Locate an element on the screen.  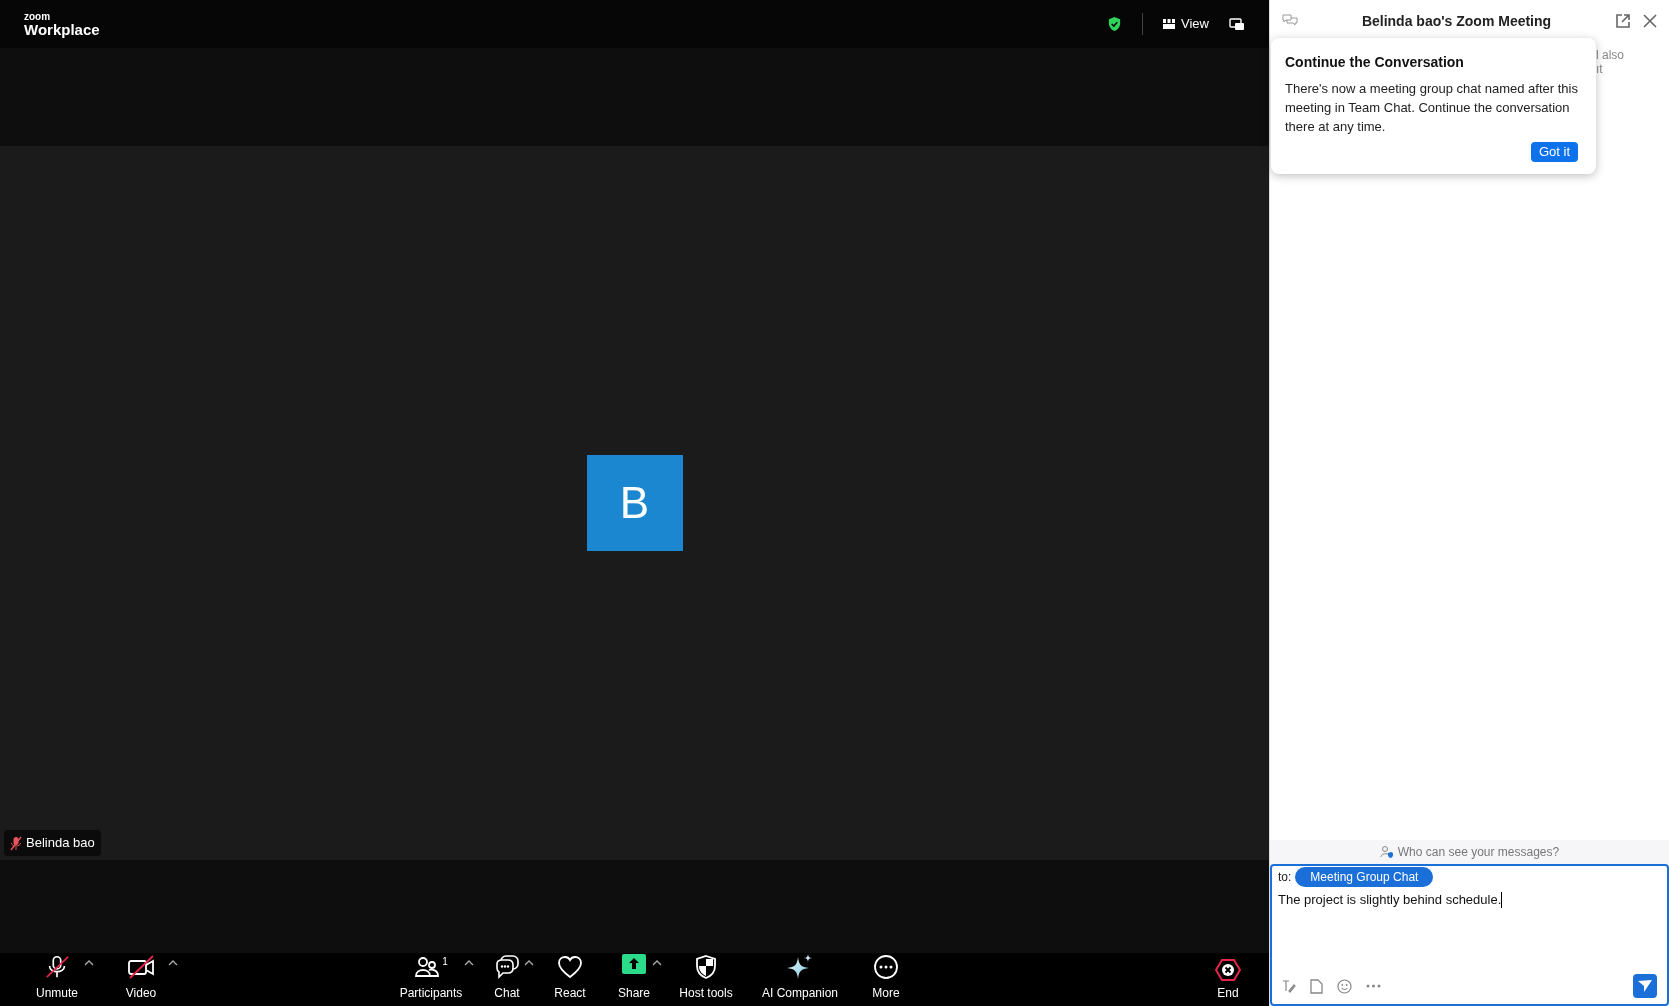
popover-title: Continue the Conversation is located at coordinates (1375, 62).